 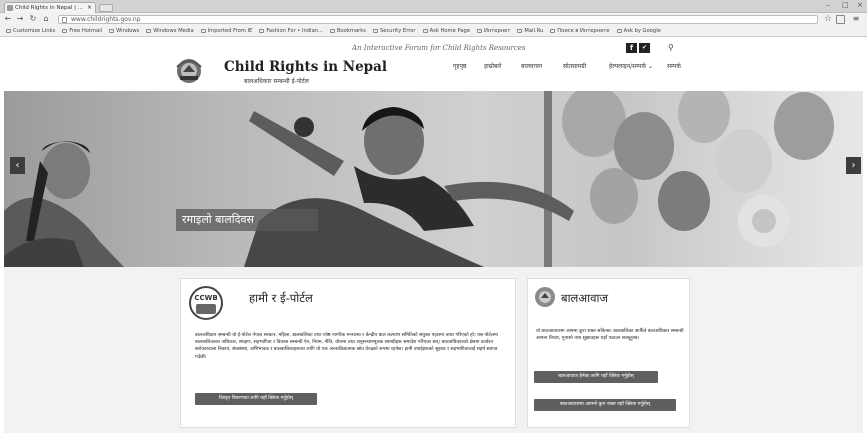 What do you see at coordinates (189, 71) in the screenshot?
I see `nepal-emblem-logo` at bounding box center [189, 71].